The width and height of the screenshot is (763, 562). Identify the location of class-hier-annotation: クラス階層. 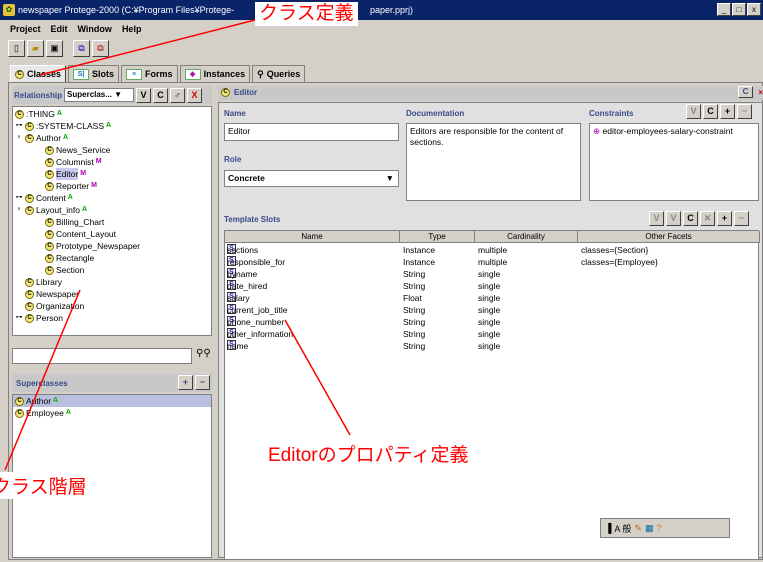
(44, 485).